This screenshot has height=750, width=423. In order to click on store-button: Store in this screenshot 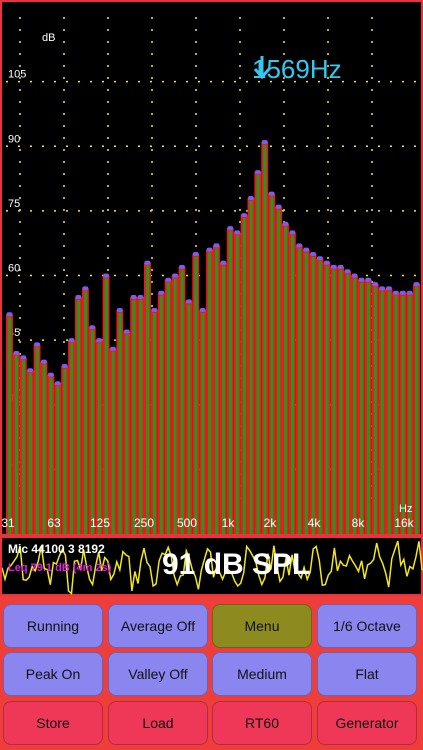, I will do `click(53, 723)`.